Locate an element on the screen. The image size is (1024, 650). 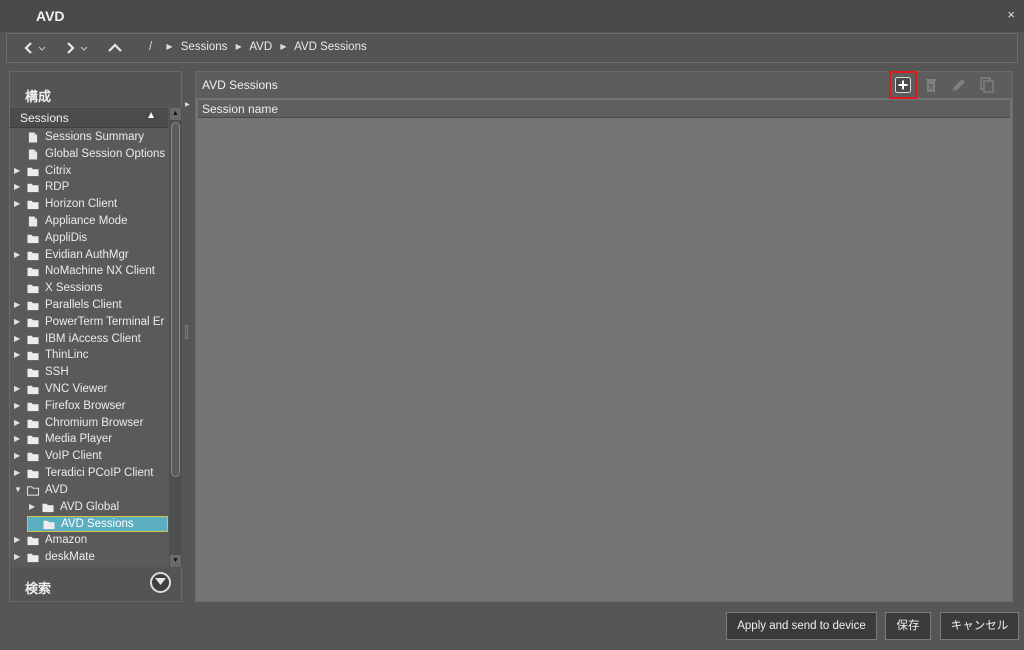
edit-icon is located at coordinates (959, 85).